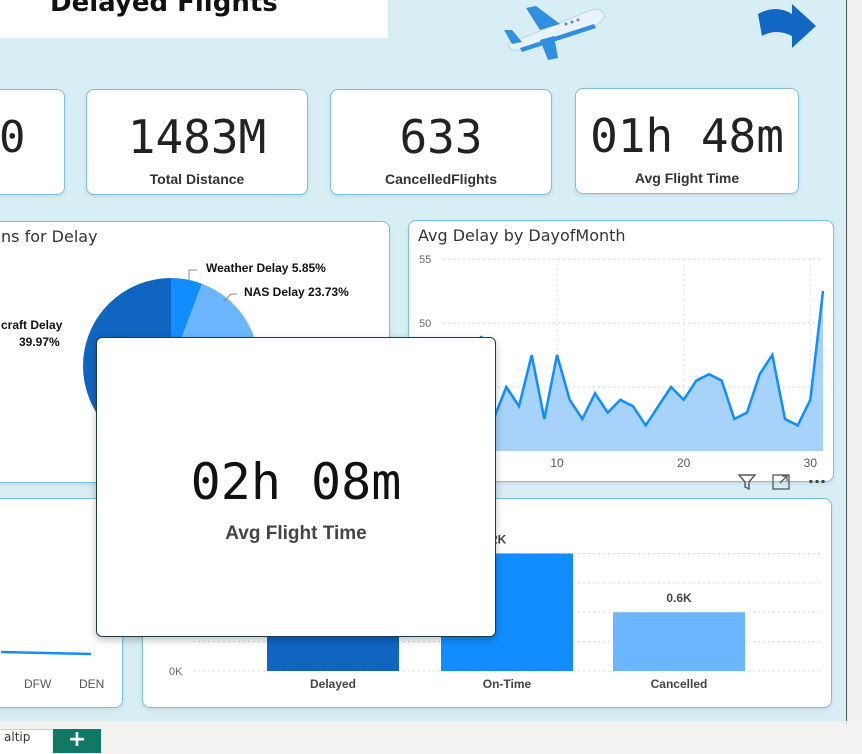 The height and width of the screenshot is (754, 862). What do you see at coordinates (846, 360) in the screenshot?
I see `canvas-border` at bounding box center [846, 360].